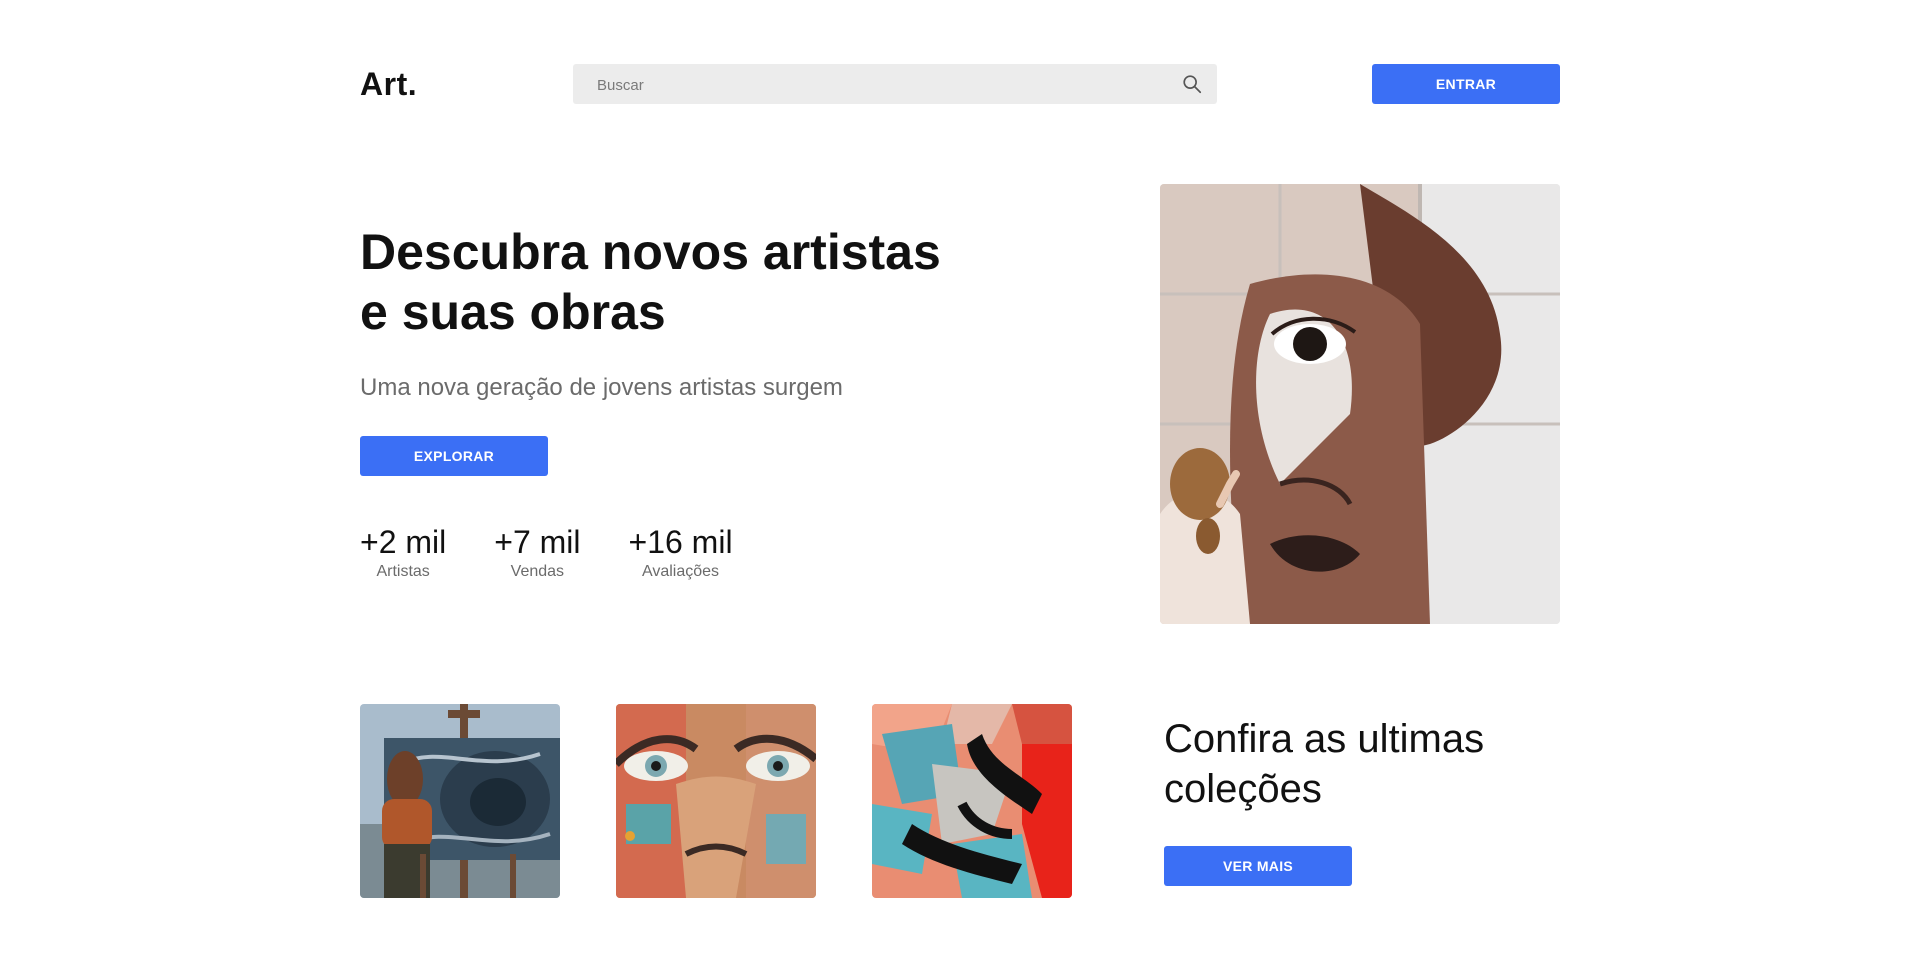 The image size is (1920, 961). What do you see at coordinates (1192, 84) in the screenshot?
I see `search-icon` at bounding box center [1192, 84].